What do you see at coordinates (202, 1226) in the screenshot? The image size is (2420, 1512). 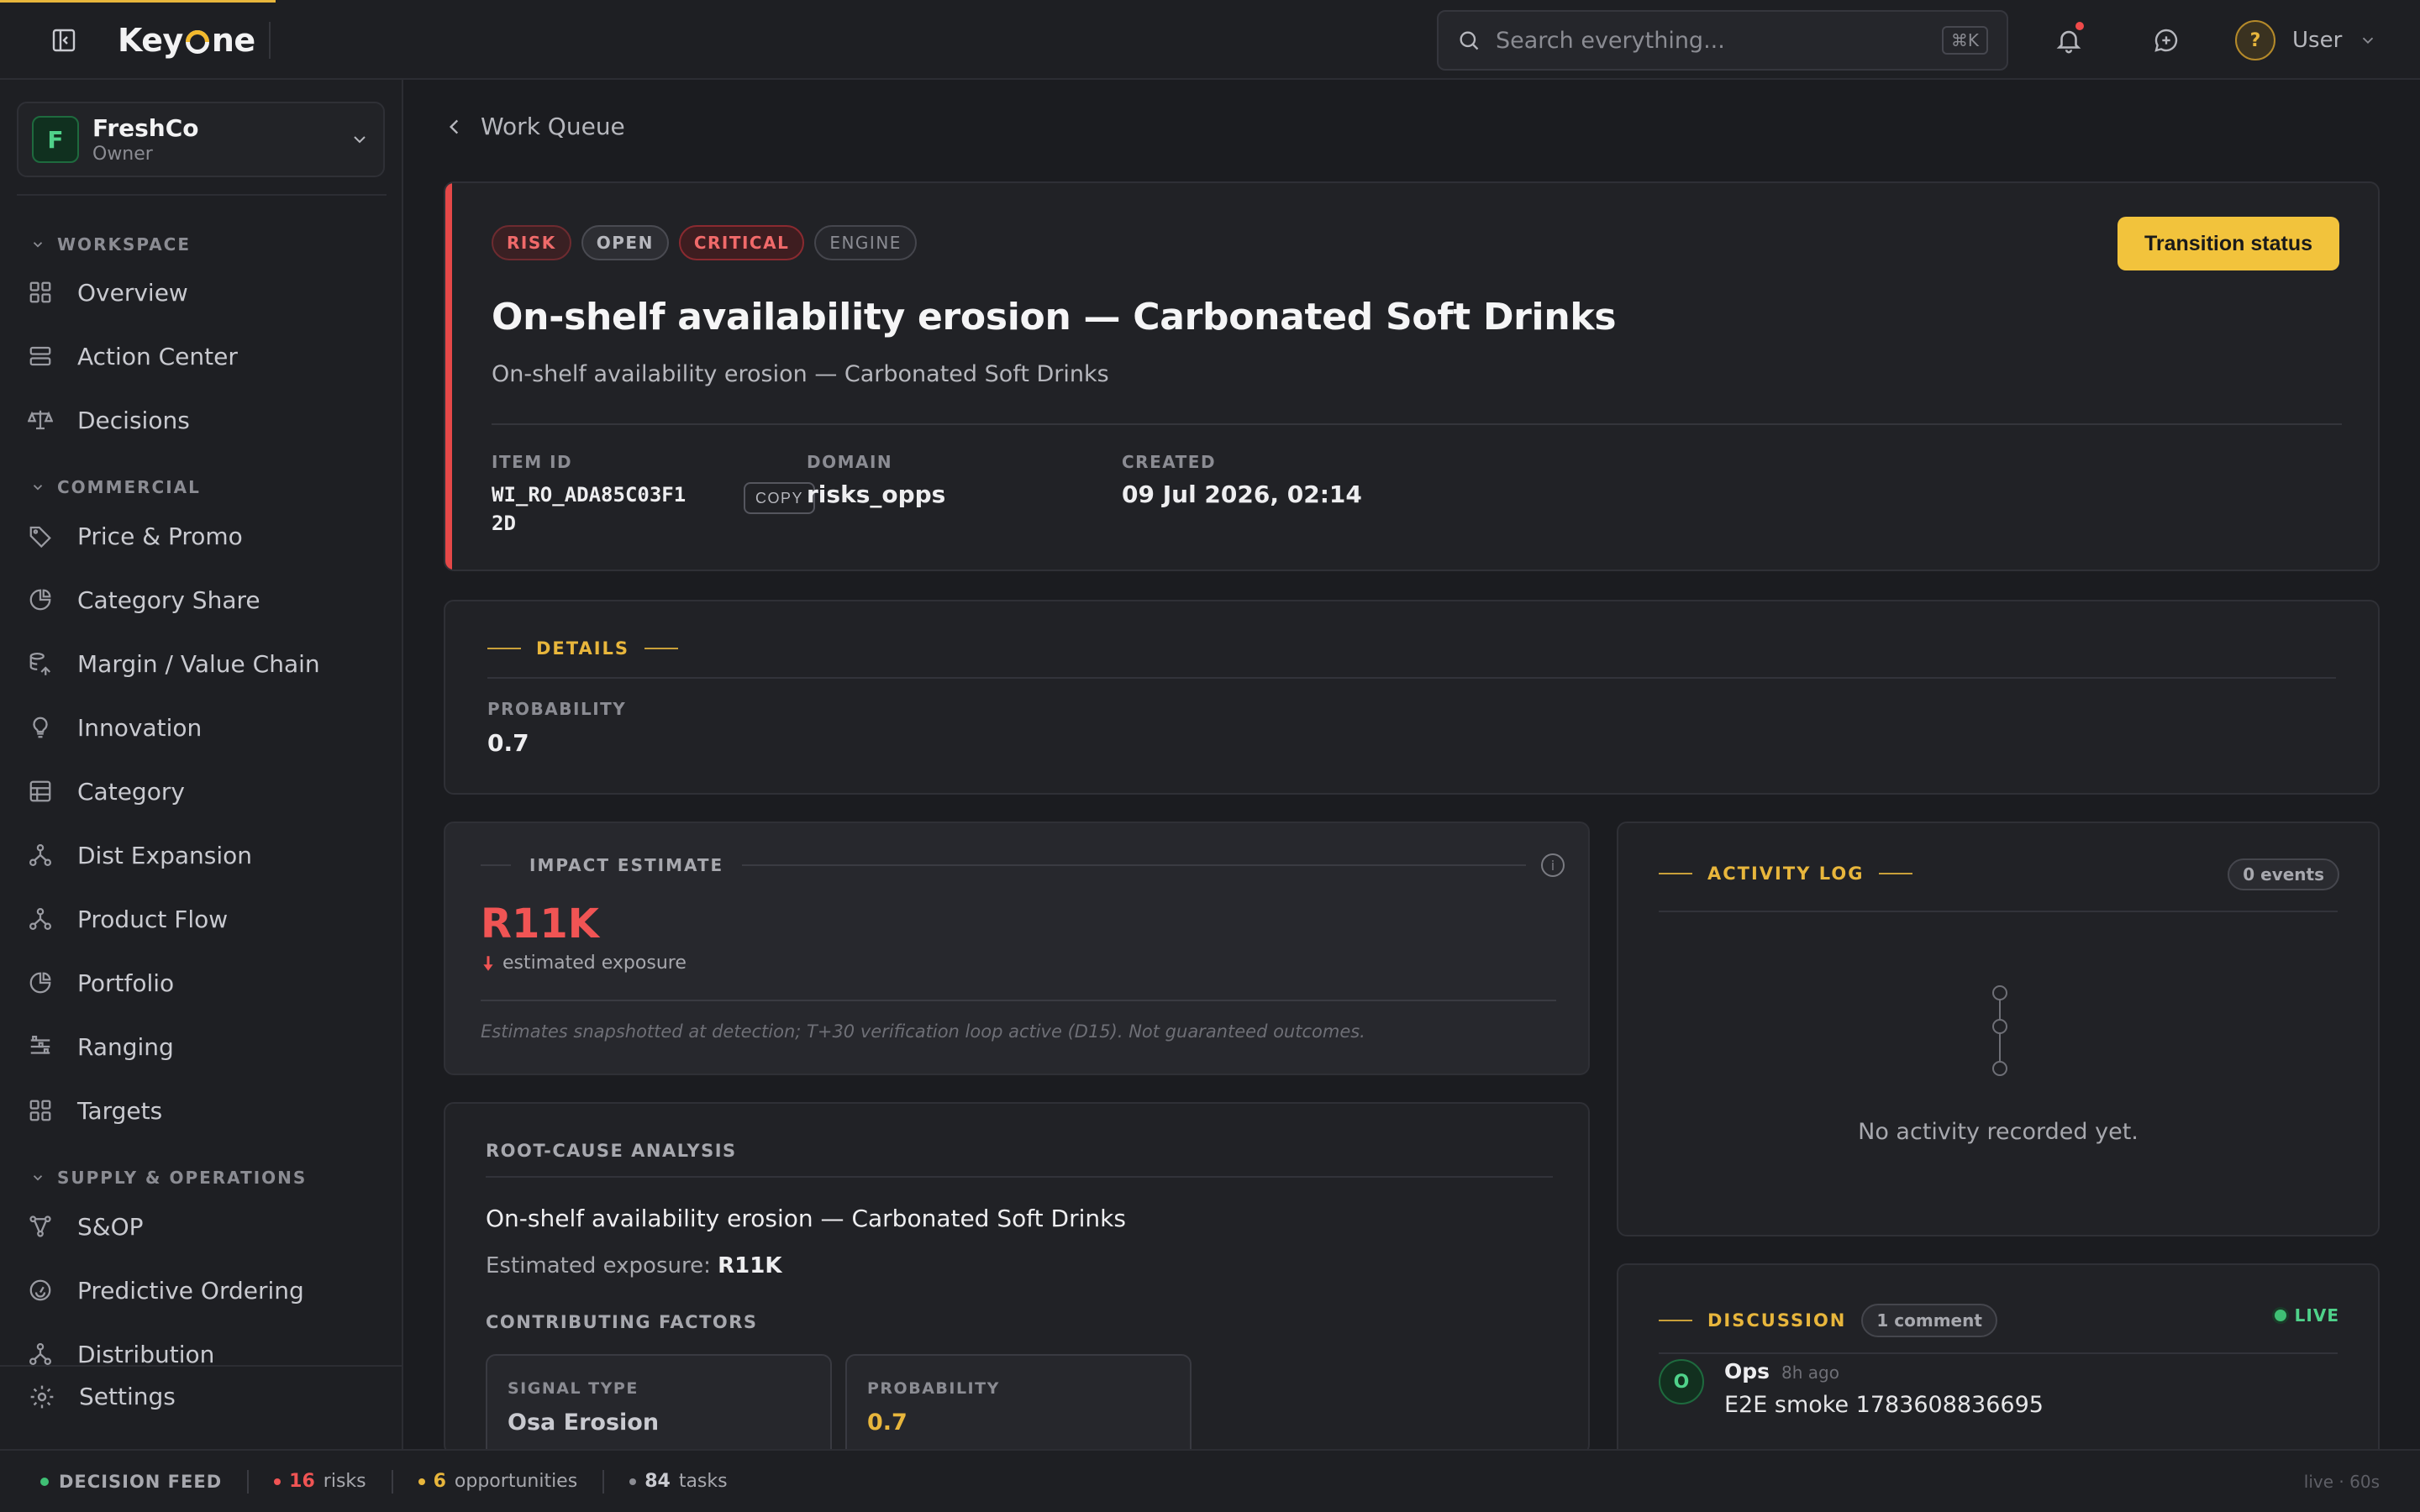 I see `sidebar-item-sop: S&OP` at bounding box center [202, 1226].